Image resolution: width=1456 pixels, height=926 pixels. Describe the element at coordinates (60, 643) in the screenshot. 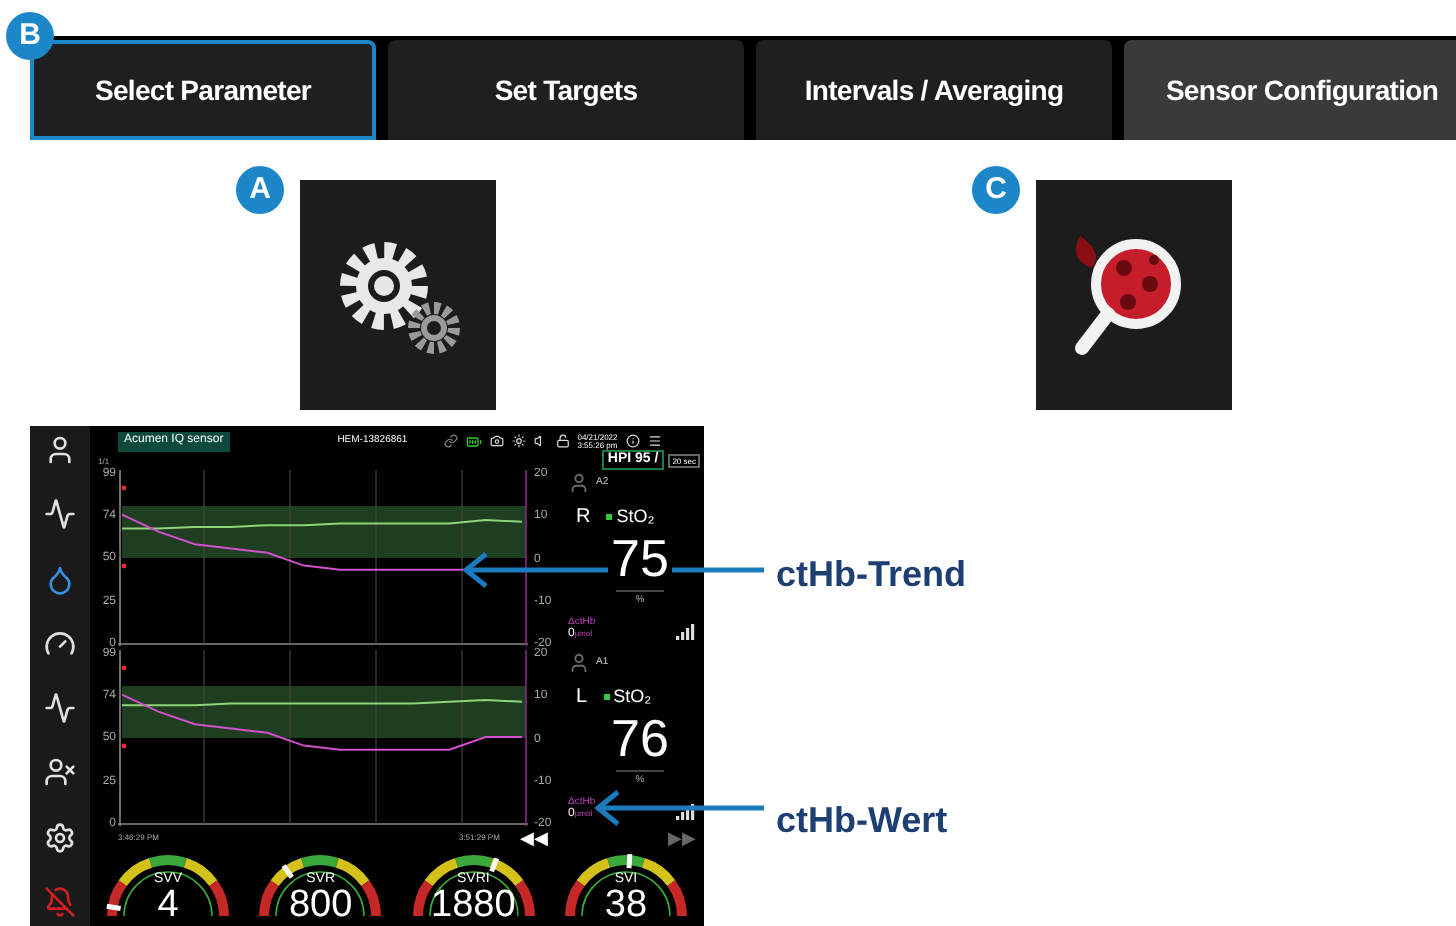

I see `gauge-icon` at that location.